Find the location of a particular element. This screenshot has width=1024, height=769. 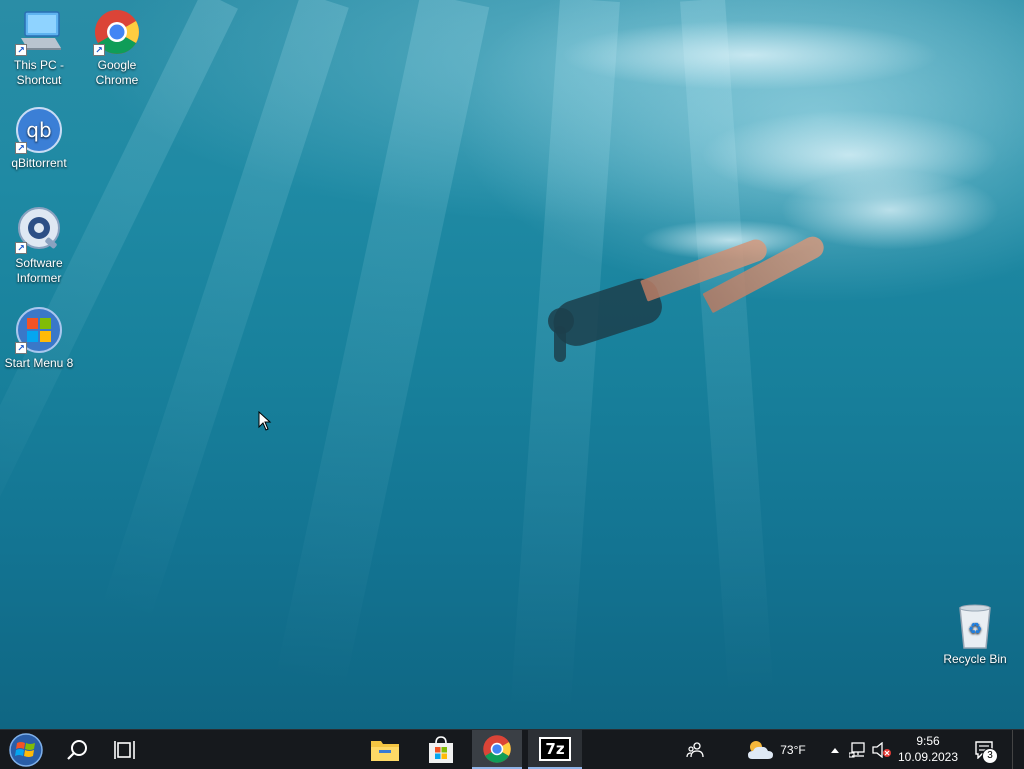

people-icon is located at coordinates (695, 749).